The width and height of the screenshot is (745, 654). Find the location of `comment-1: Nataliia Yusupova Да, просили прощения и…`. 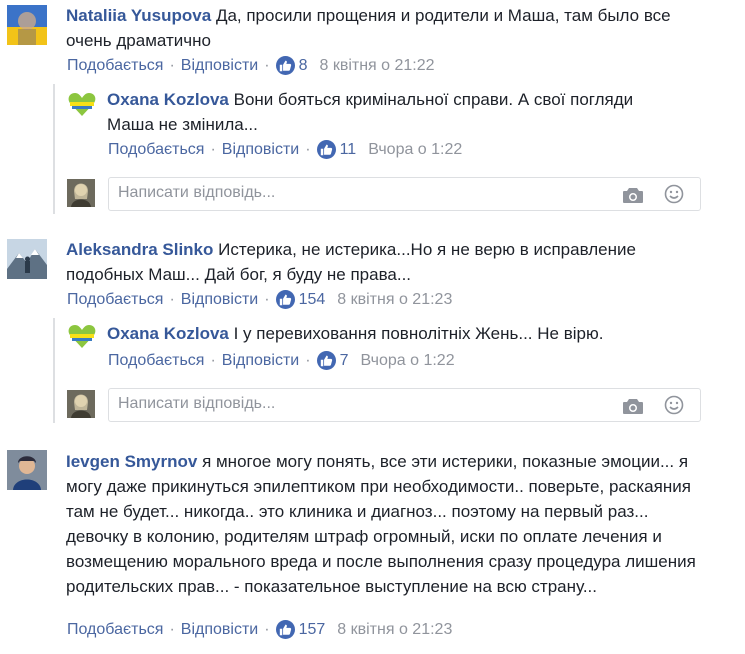

comment-1: Nataliia Yusupova Да, просили прощения и… is located at coordinates (386, 28).